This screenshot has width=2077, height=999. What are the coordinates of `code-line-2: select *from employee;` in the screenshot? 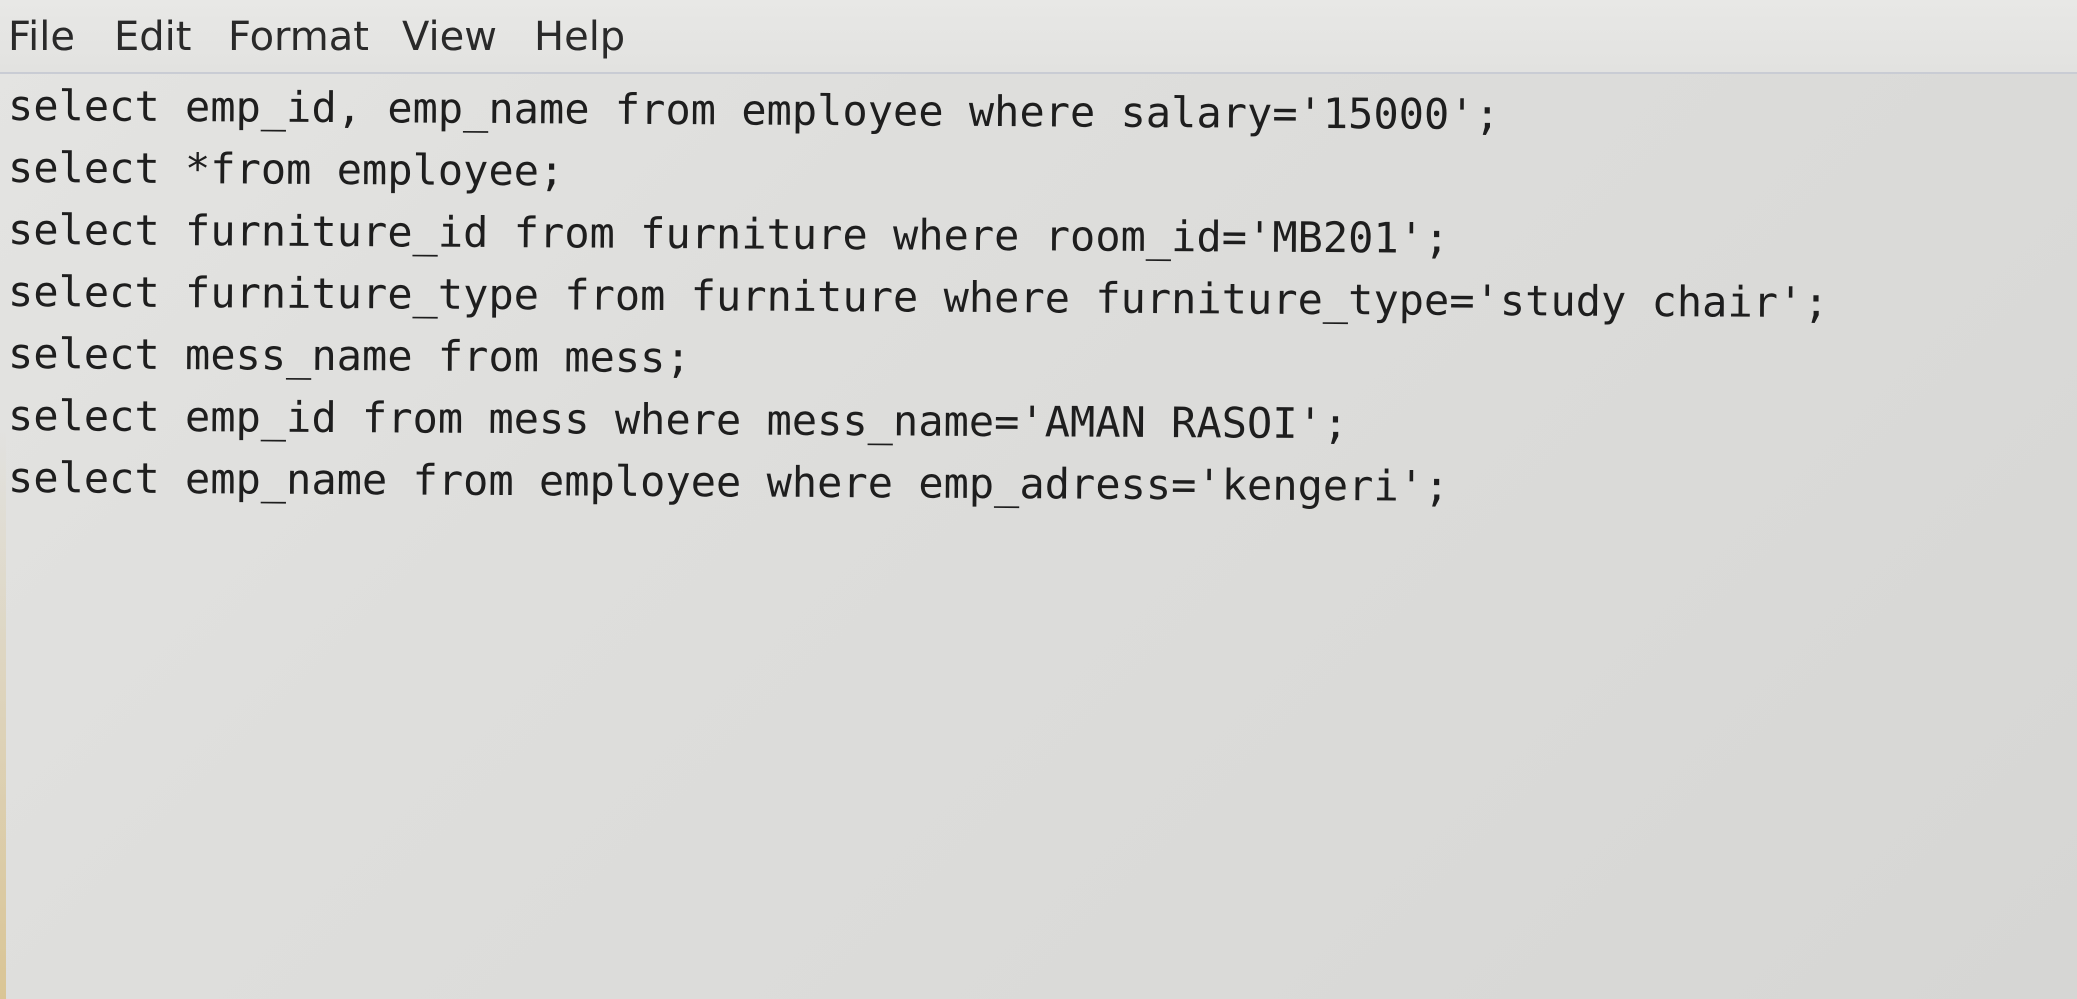 It's located at (286, 169).